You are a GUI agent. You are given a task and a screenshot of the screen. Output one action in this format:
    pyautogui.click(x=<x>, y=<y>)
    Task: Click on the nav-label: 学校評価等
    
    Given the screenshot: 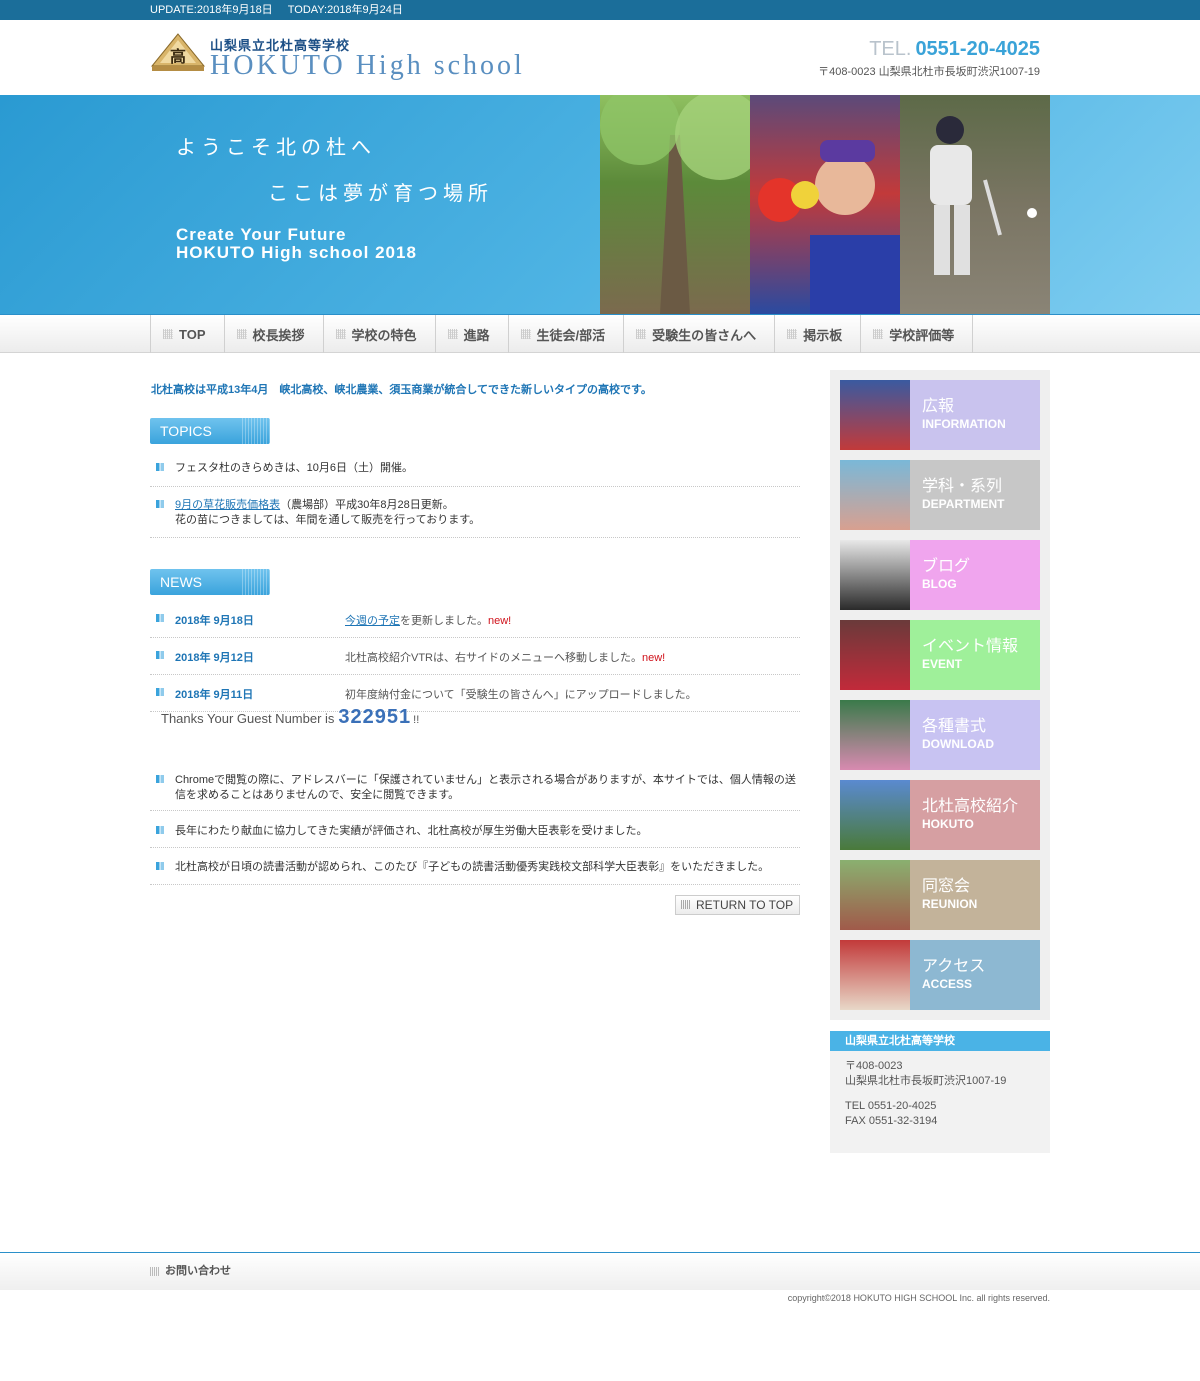 What is the action you would take?
    pyautogui.click(x=922, y=335)
    